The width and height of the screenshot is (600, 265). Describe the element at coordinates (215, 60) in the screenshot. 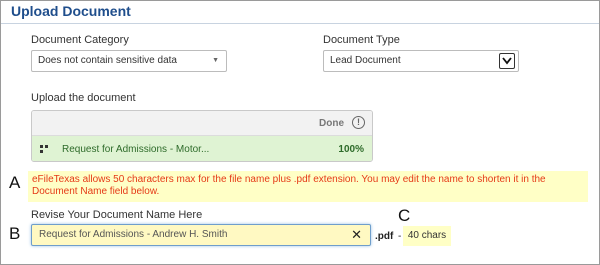

I see `chevron-down-icon: ▼` at that location.